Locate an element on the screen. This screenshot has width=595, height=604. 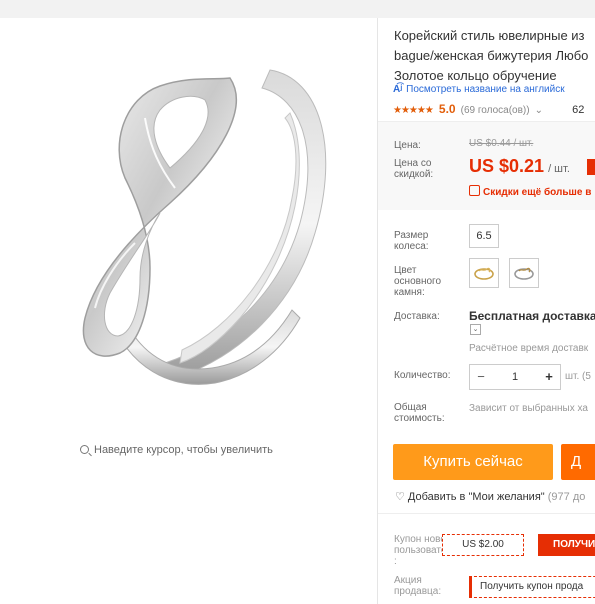
product-title-line: bague/женская бижутерия Любо is located at coordinates (491, 55).